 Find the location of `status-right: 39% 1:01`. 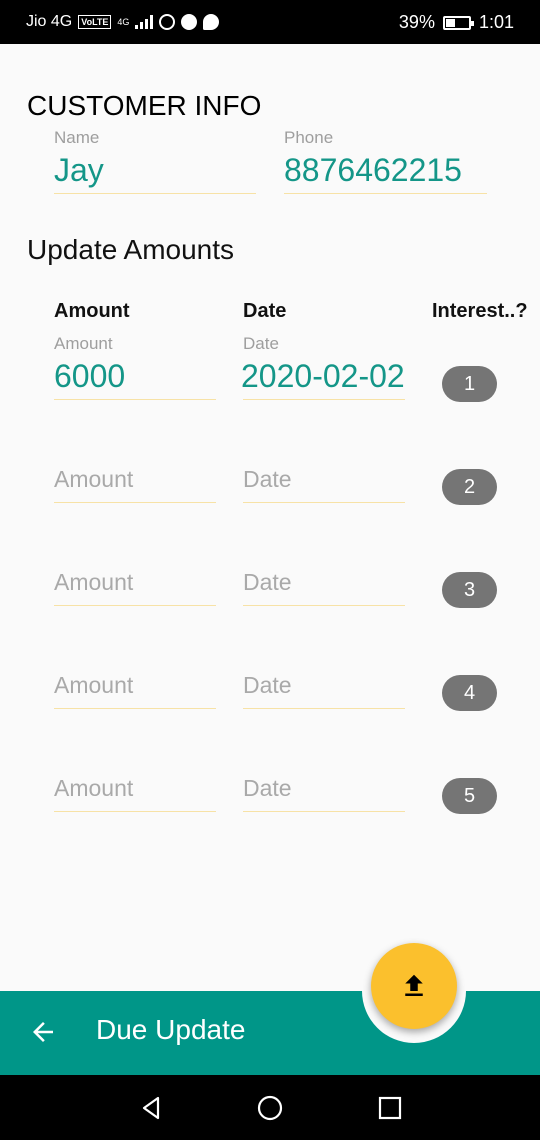

status-right: 39% 1:01 is located at coordinates (456, 22).